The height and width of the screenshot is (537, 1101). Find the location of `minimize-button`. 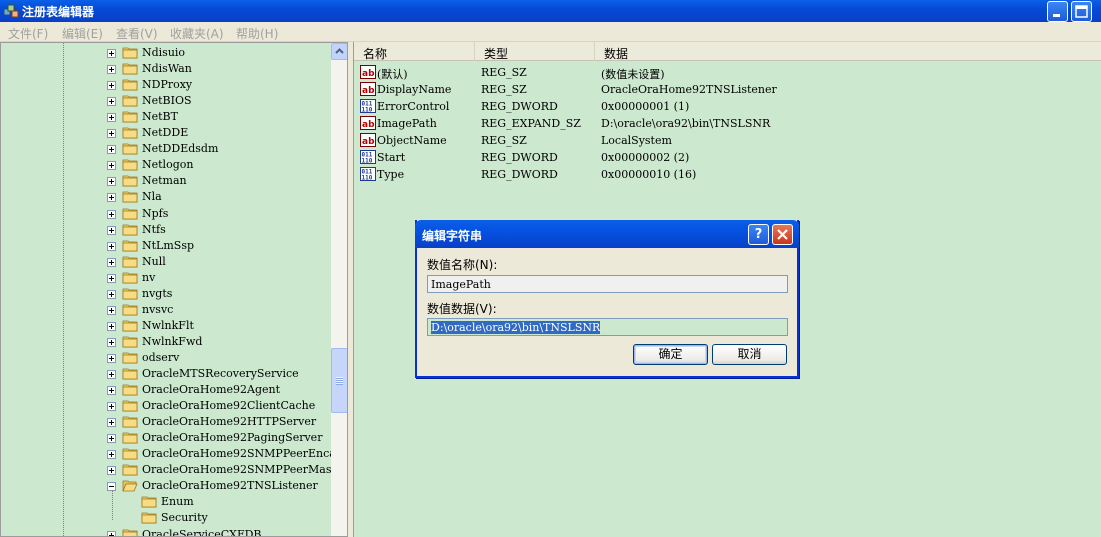

minimize-button is located at coordinates (1057, 11).